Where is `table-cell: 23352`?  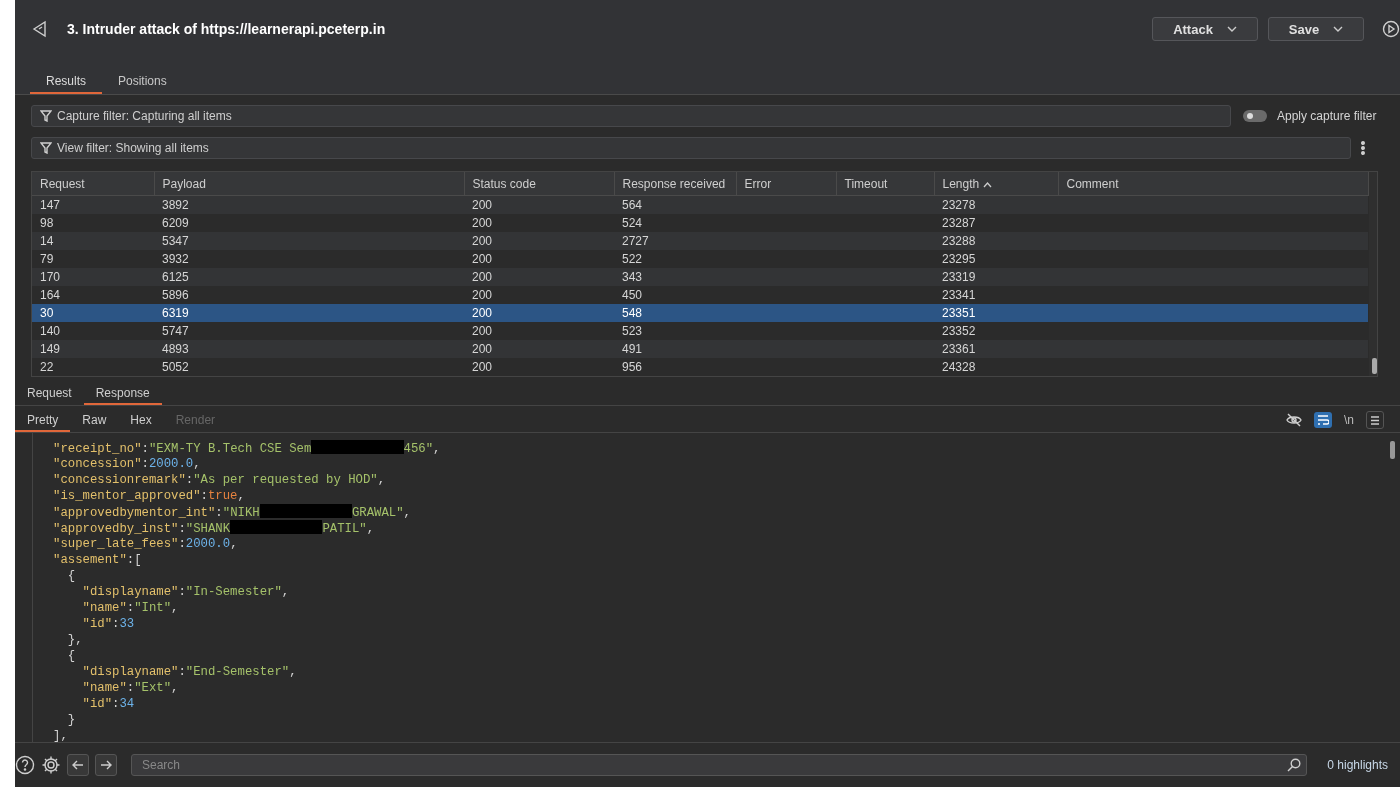
table-cell: 23352 is located at coordinates (959, 331).